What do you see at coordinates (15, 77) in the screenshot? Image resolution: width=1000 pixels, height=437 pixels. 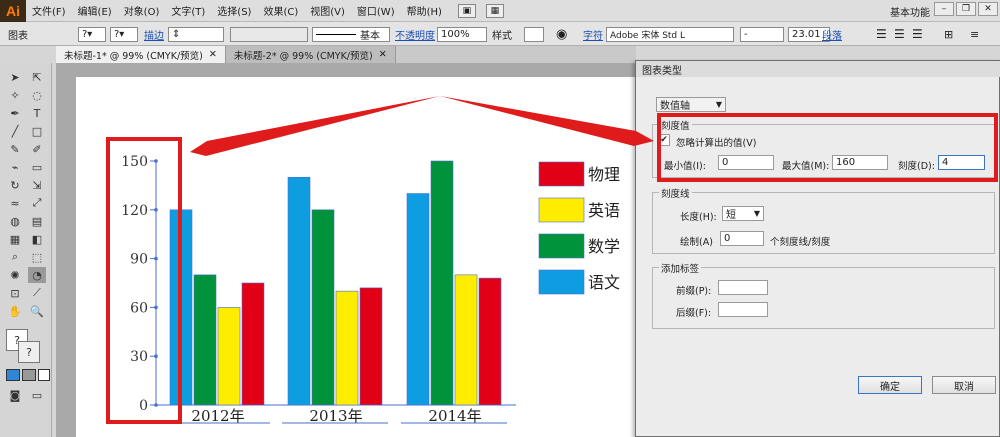 I see `selection-tool-icon: ➤` at bounding box center [15, 77].